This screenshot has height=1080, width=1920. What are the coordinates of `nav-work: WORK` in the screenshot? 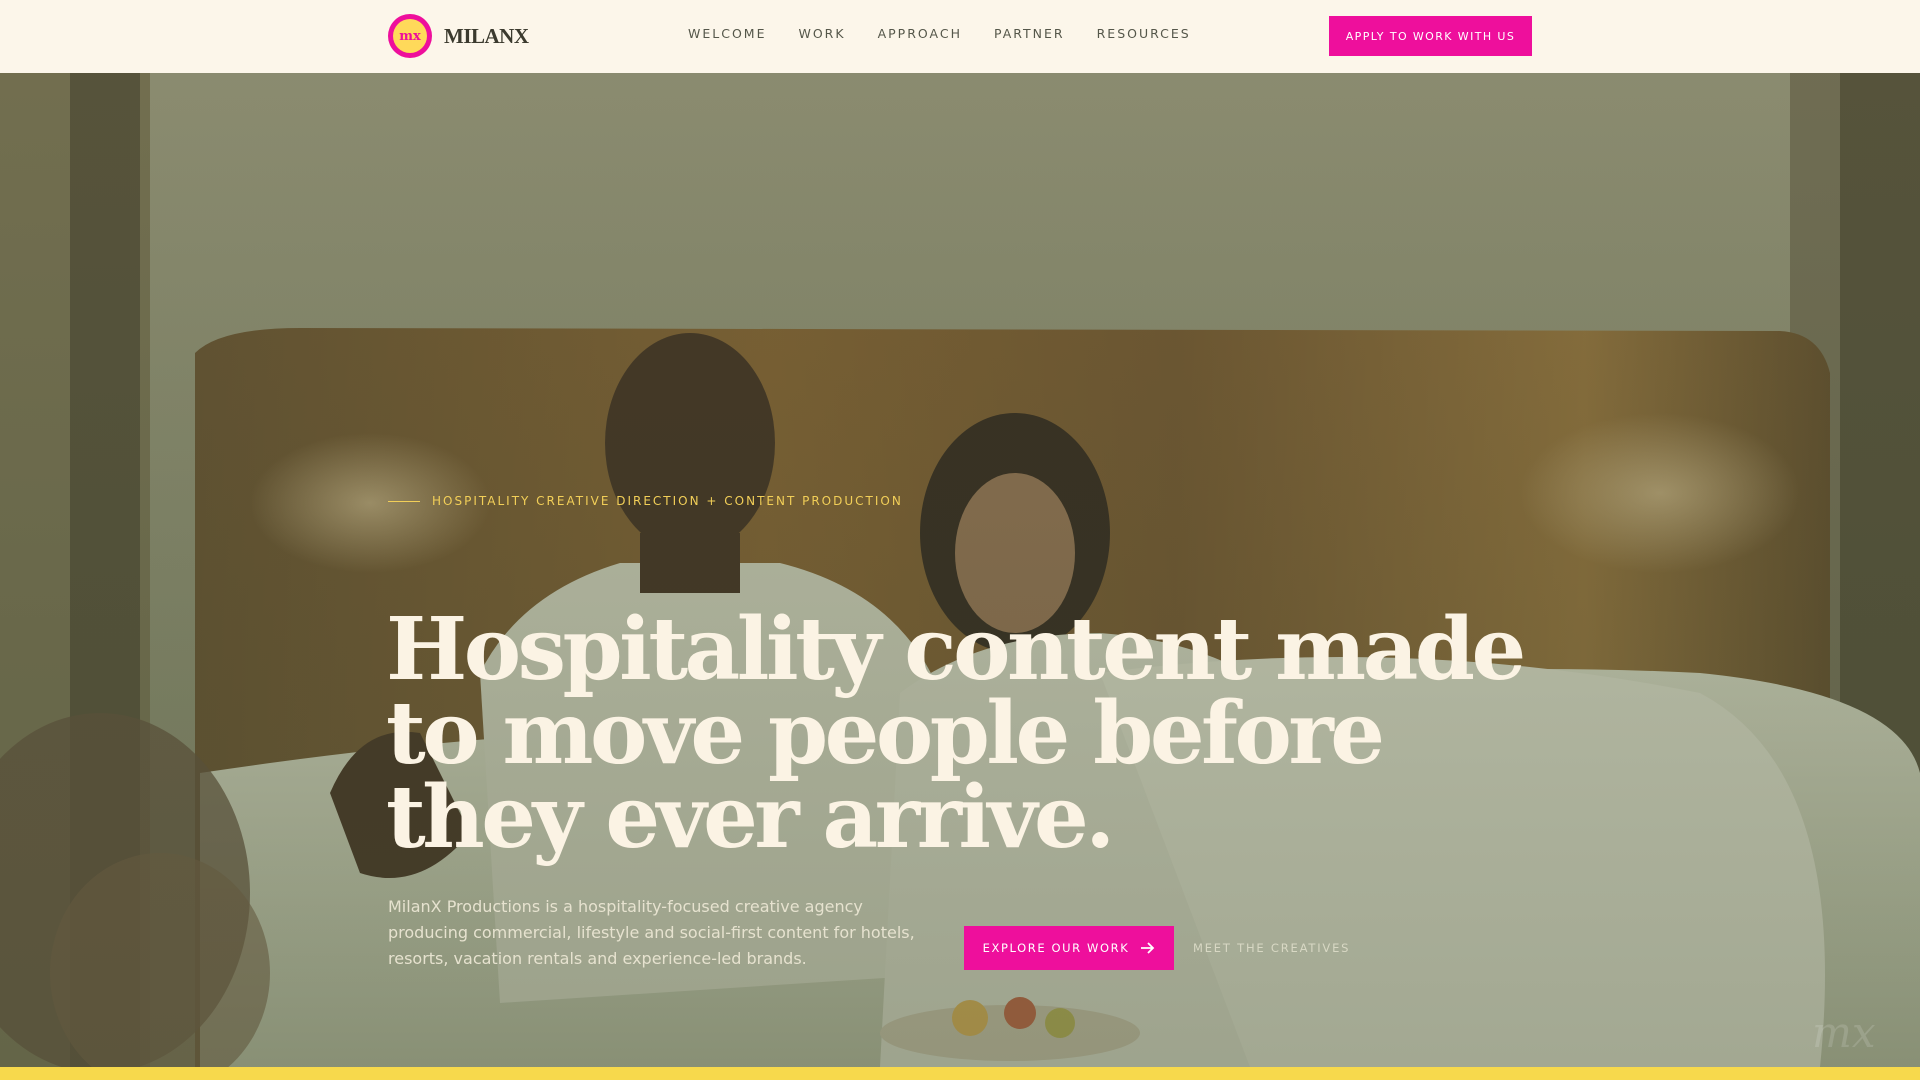 It's located at (821, 33).